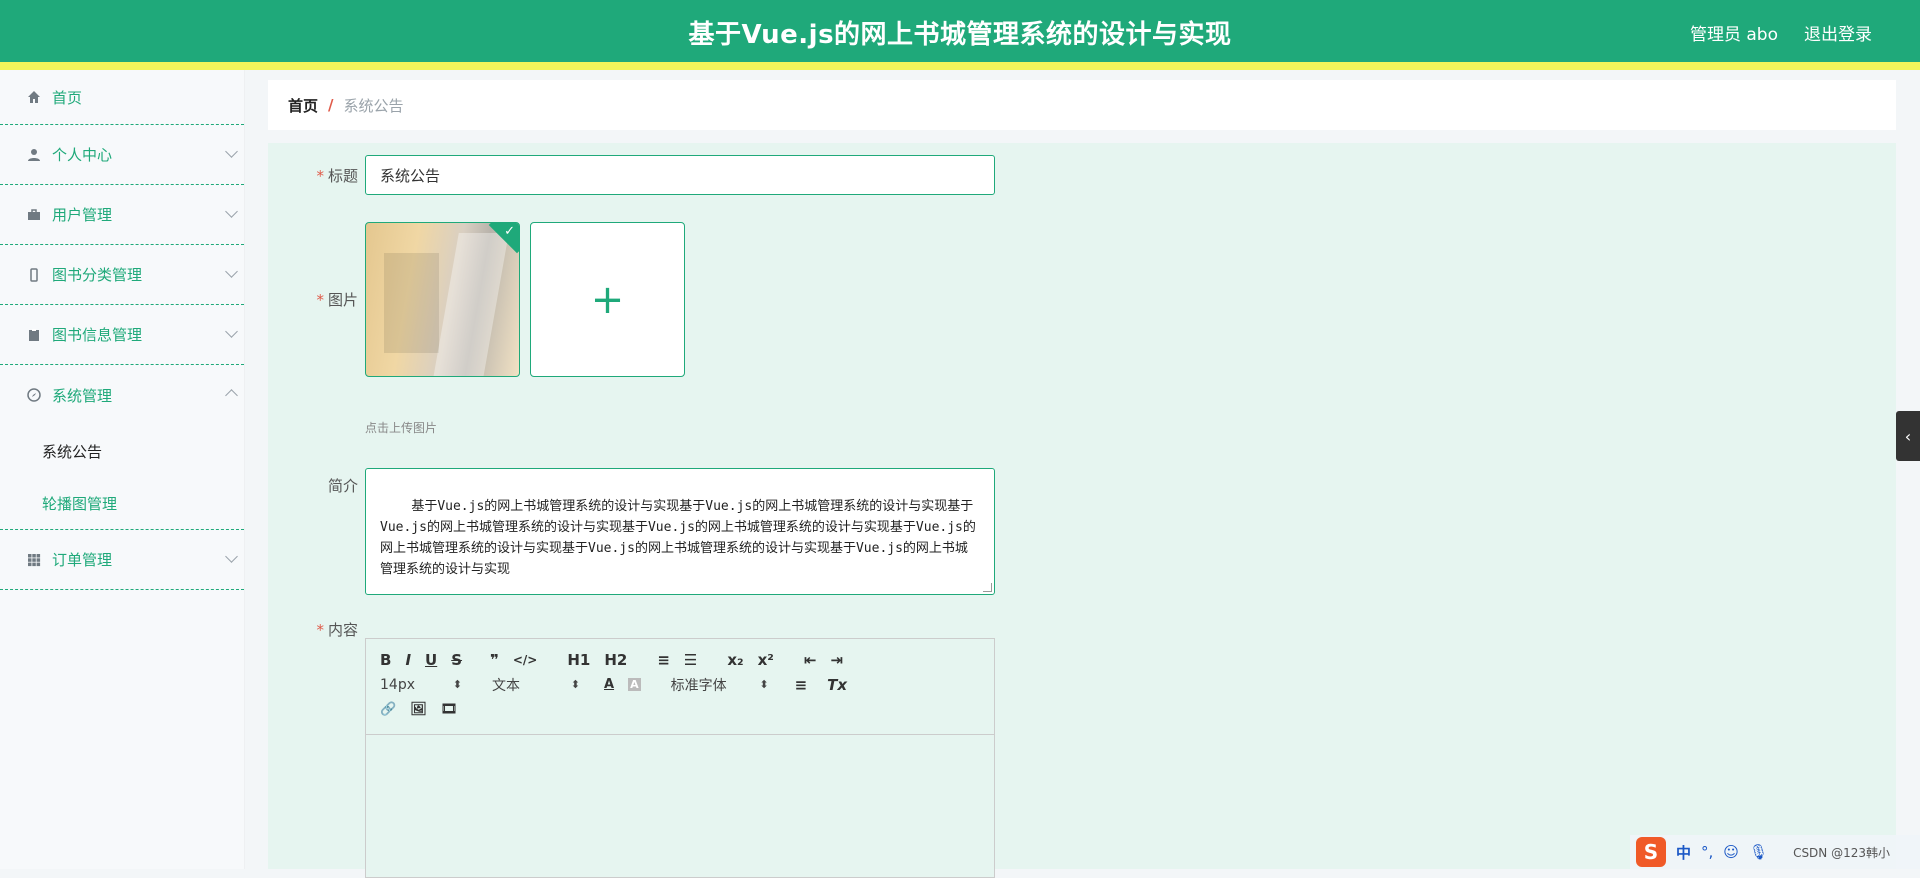 This screenshot has height=878, width=1920. Describe the element at coordinates (313, 485) in the screenshot. I see `intro-label: 简介` at that location.